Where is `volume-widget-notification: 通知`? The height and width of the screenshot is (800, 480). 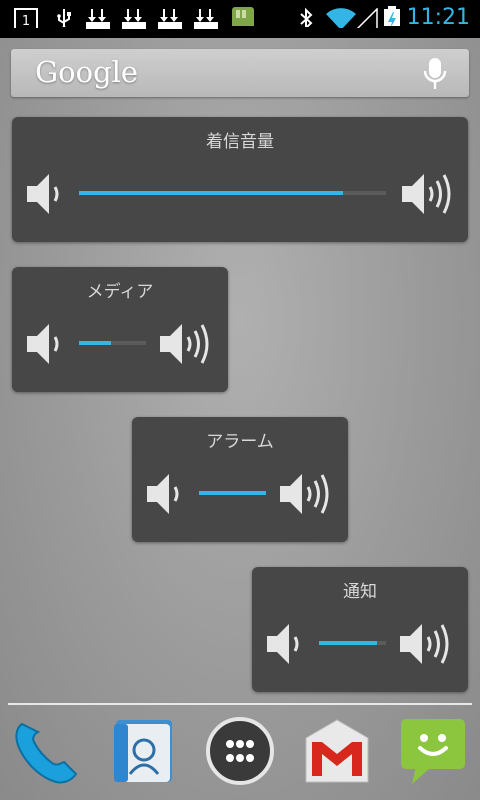
volume-widget-notification: 通知 is located at coordinates (360, 629).